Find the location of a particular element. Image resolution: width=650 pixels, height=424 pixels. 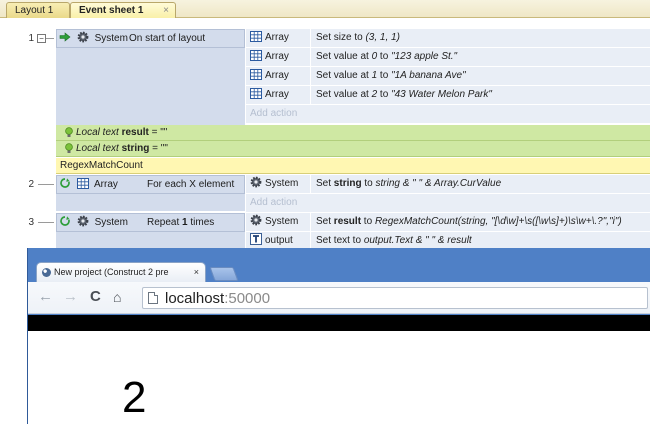

action-text-part: Set text to is located at coordinates (340, 240).